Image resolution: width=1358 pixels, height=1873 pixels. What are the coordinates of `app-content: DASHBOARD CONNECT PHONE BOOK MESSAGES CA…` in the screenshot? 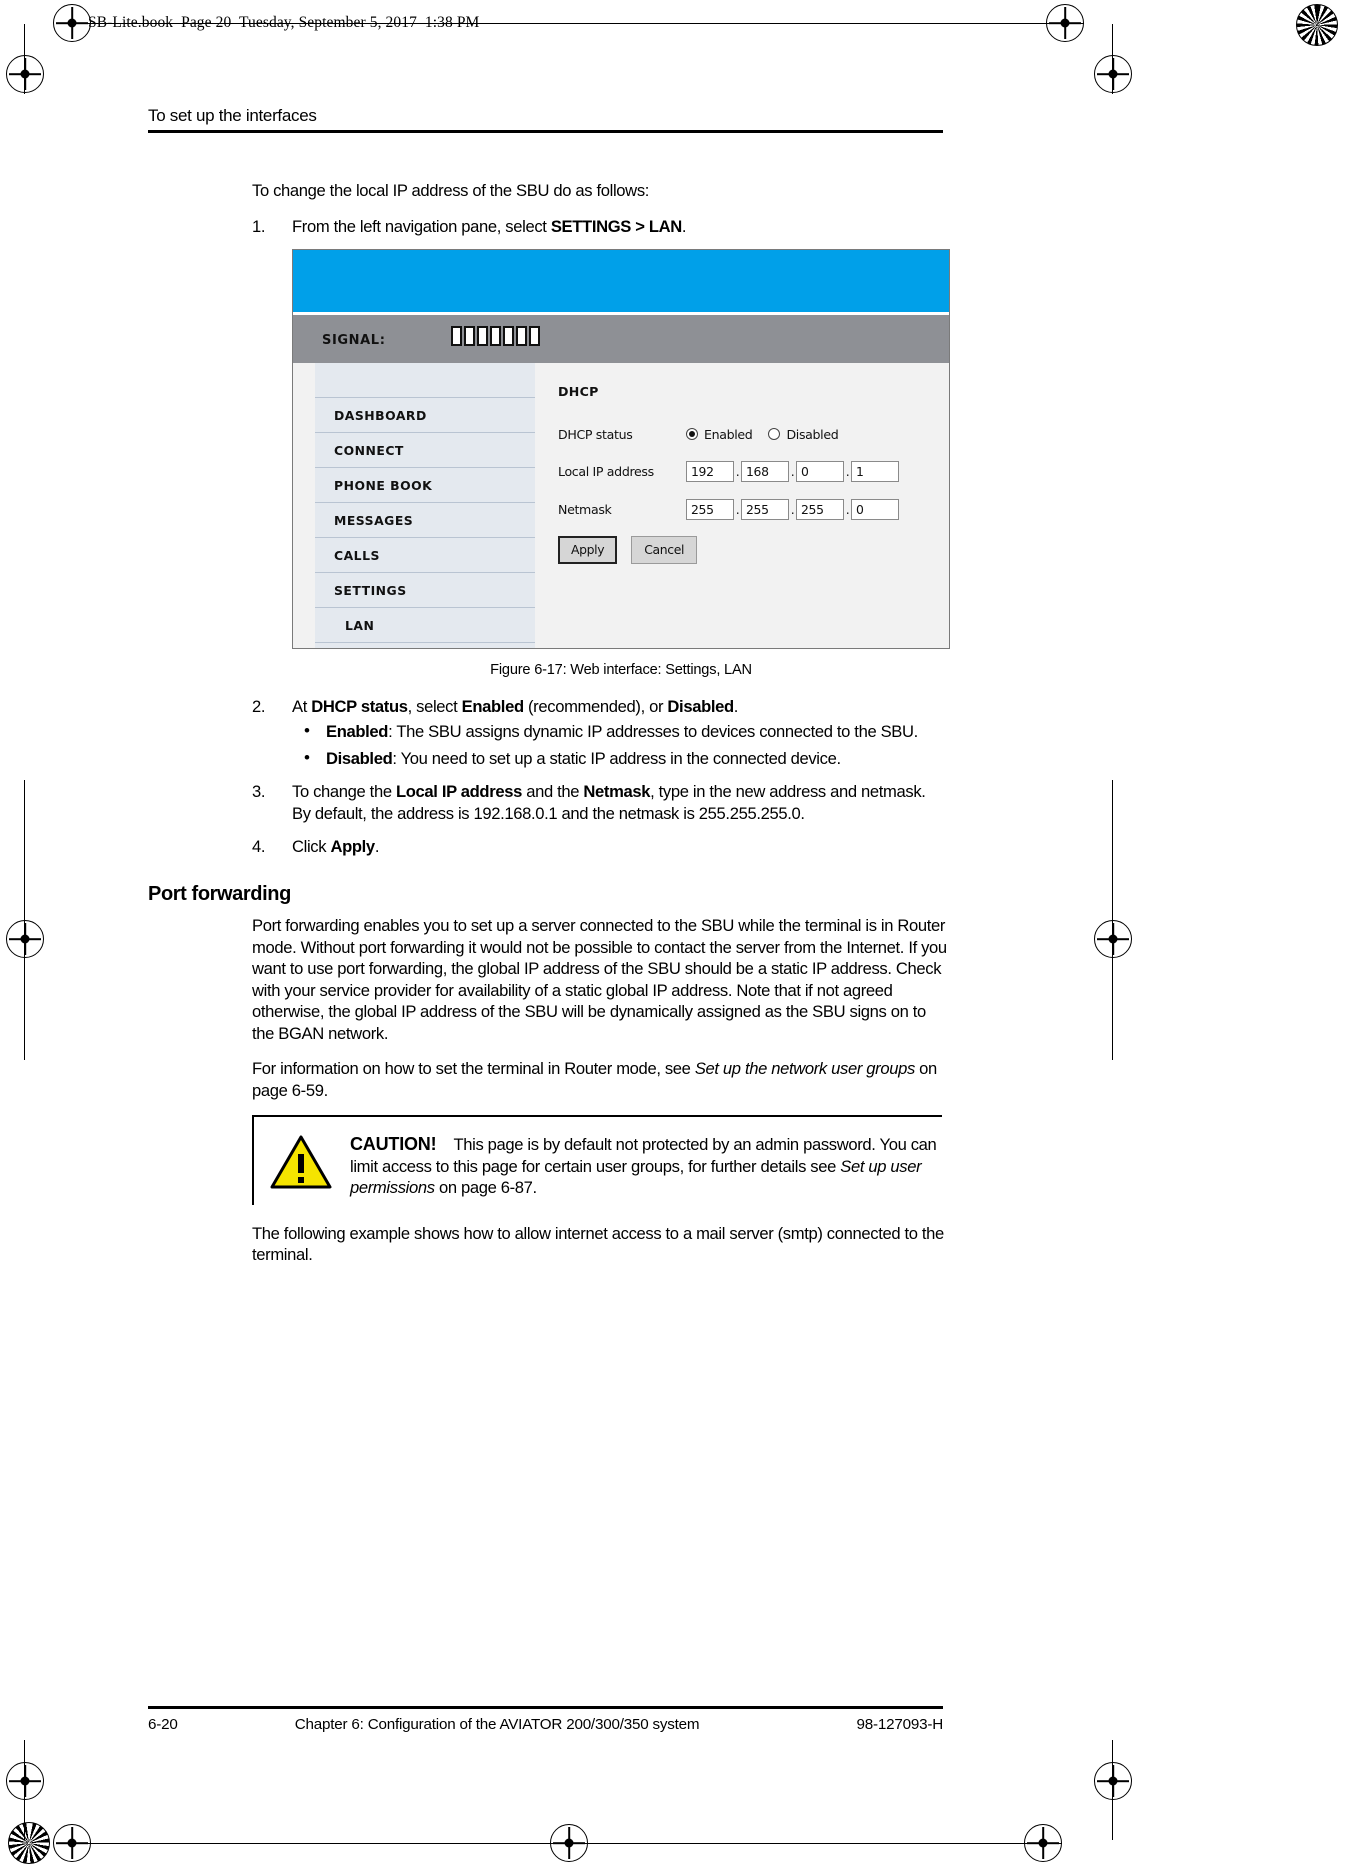 It's located at (621, 505).